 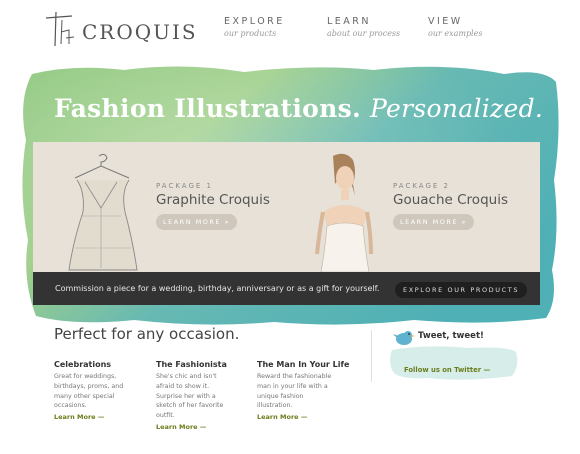 I want to click on nav-learn-label: LEARN, so click(x=349, y=21).